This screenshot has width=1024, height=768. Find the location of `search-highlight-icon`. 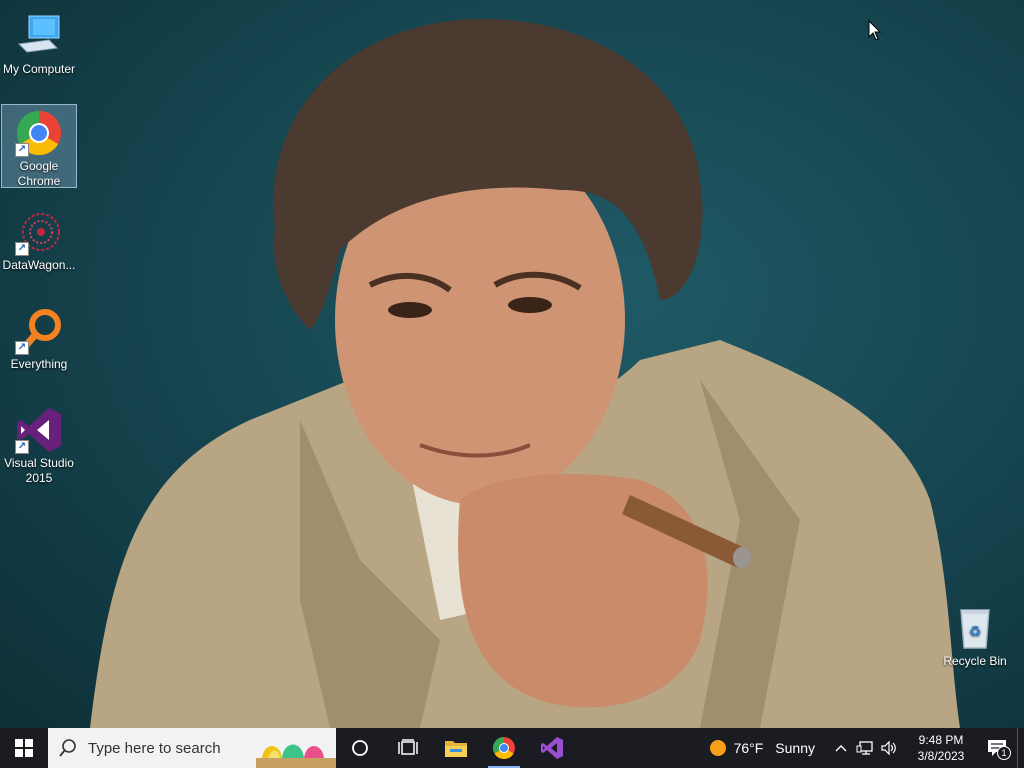

search-highlight-icon is located at coordinates (296, 748).